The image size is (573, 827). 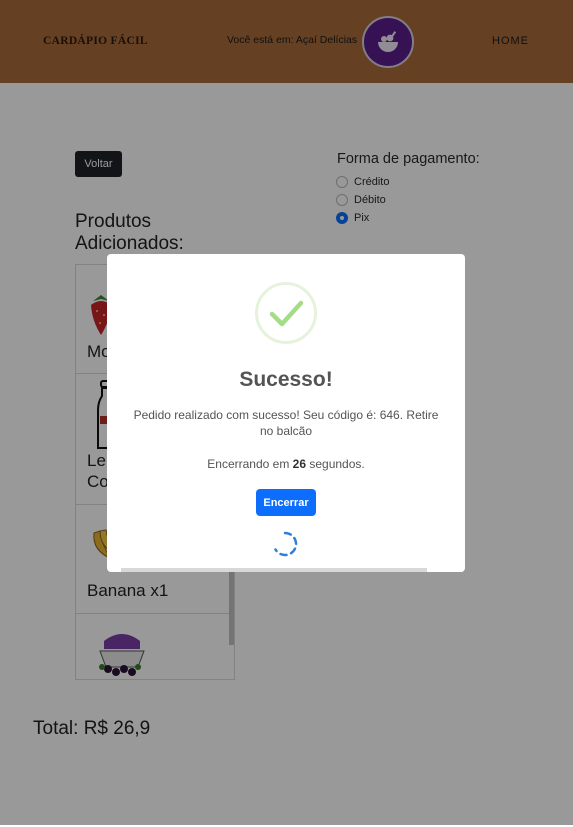 I want to click on countdown-seconds: 26, so click(x=299, y=464).